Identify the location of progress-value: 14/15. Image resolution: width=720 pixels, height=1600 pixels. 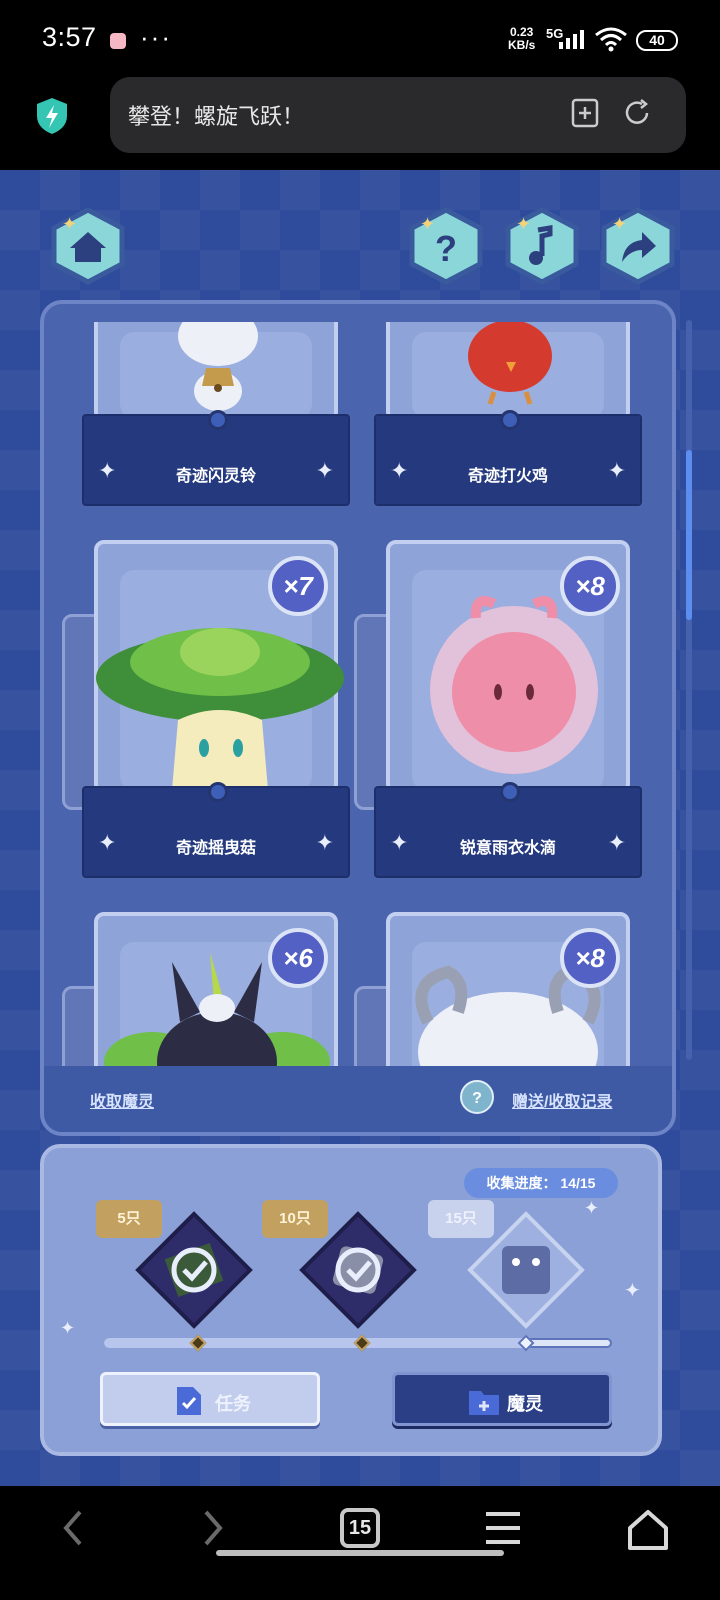
(578, 1183).